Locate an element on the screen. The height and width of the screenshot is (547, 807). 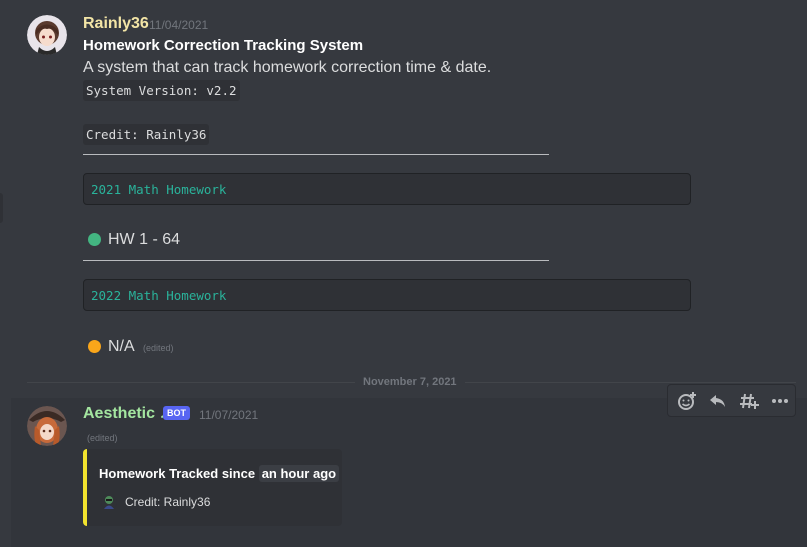
more-options-button is located at coordinates (779, 400).